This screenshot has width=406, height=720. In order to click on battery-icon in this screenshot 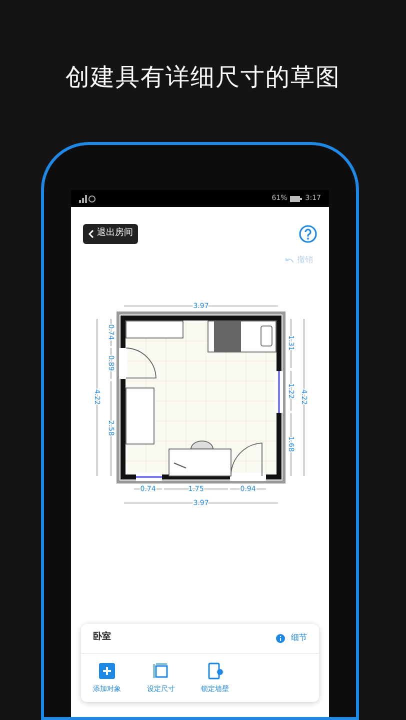, I will do `click(296, 199)`.